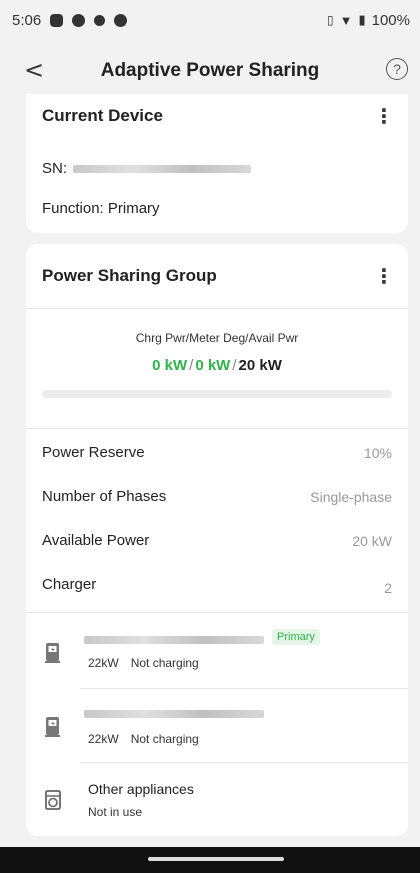 This screenshot has width=420, height=873. Describe the element at coordinates (397, 69) in the screenshot. I see `help-icon: ?` at that location.